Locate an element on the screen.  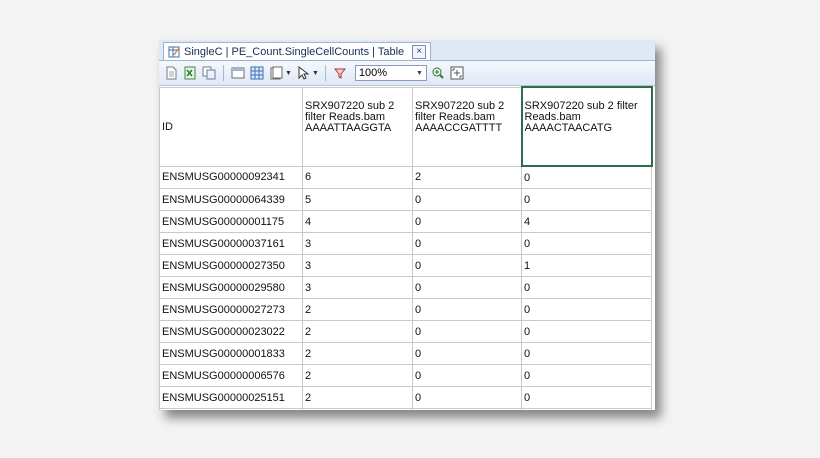
gene-id-cell: ENSMUSG0000008 is located at coordinates (231, 409).